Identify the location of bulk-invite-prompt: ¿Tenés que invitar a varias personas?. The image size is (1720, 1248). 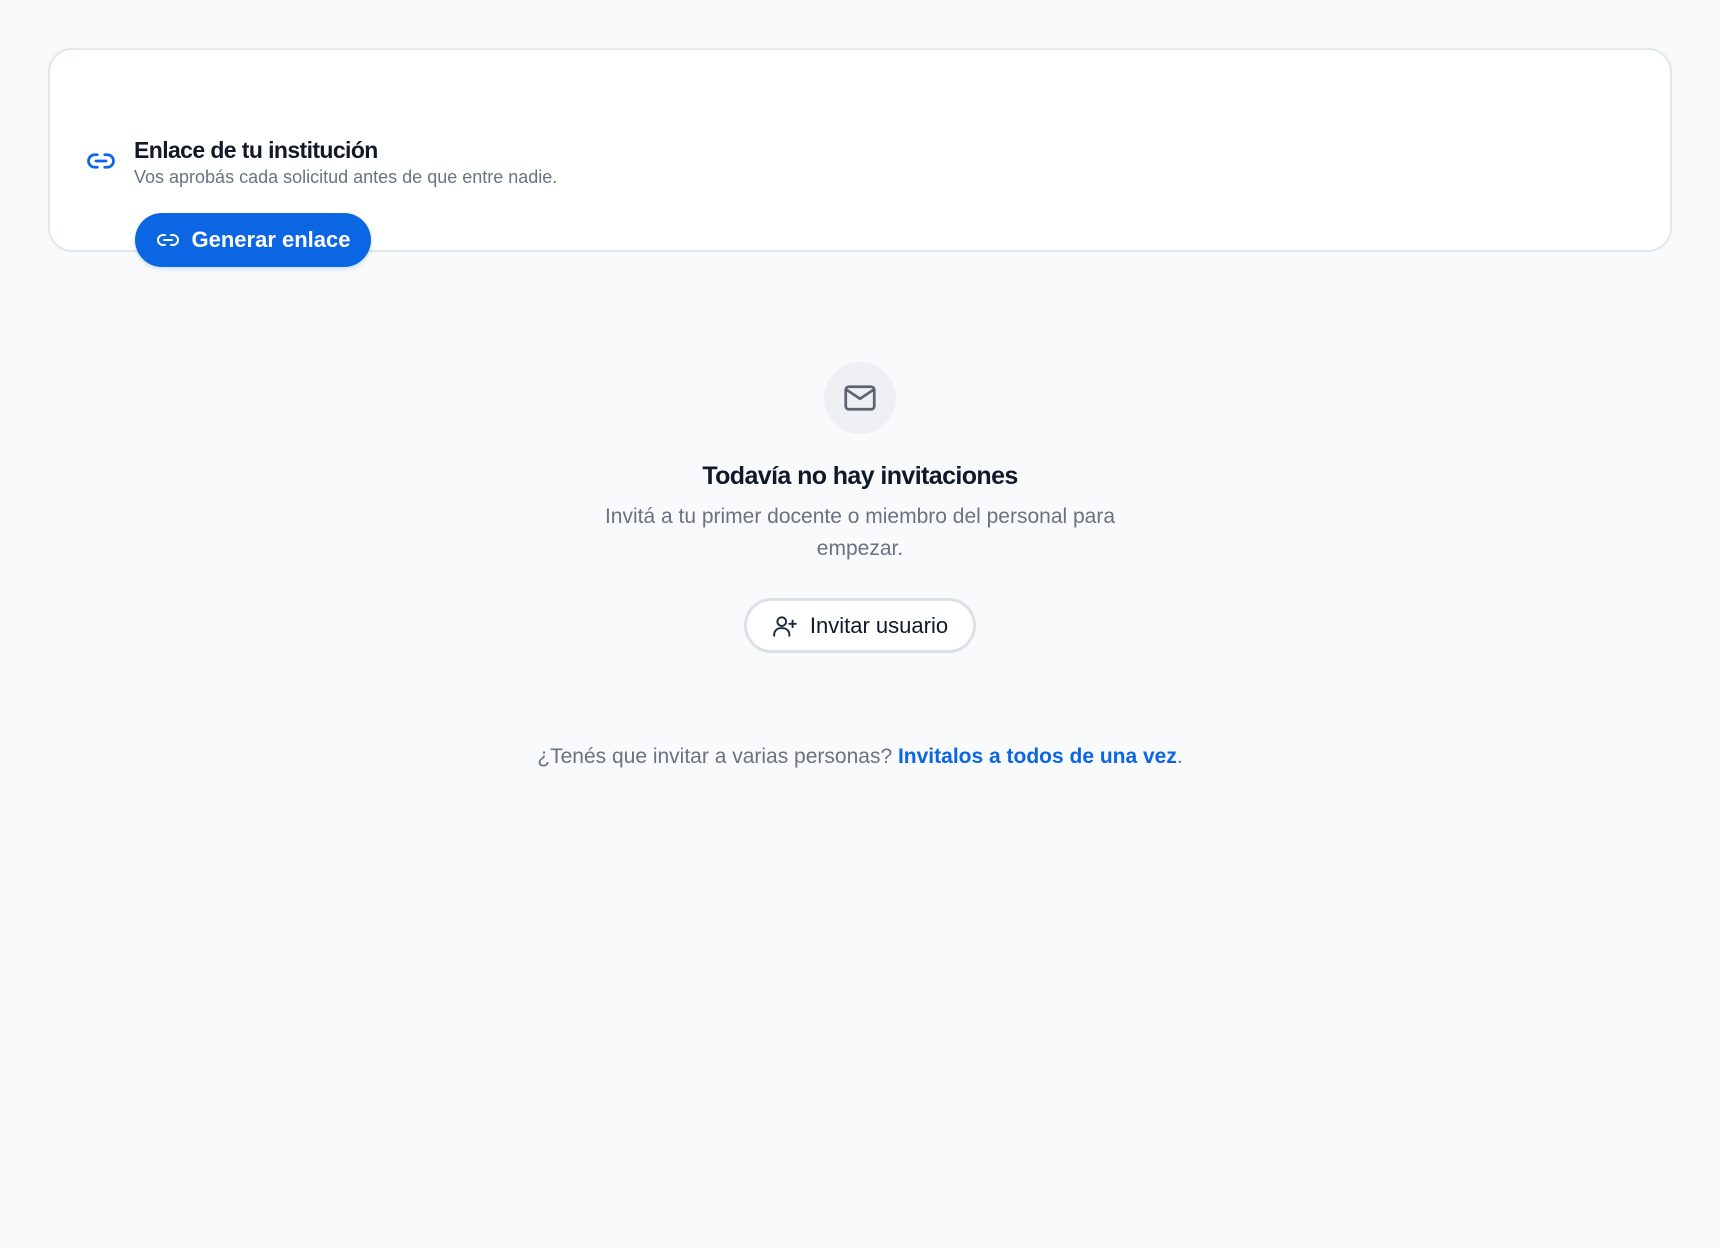
(715, 756).